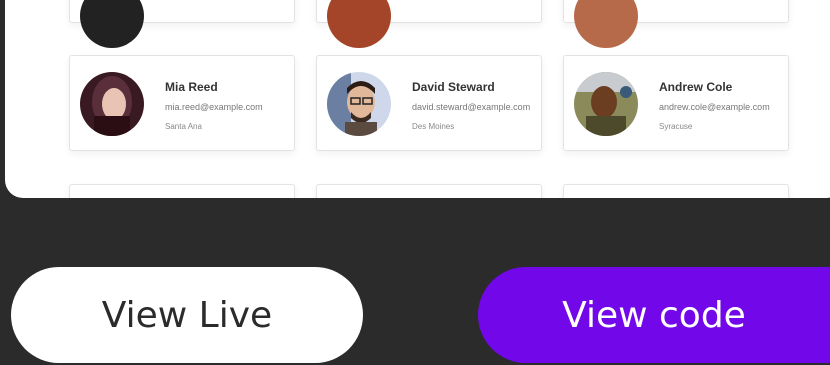 The height and width of the screenshot is (365, 830). Describe the element at coordinates (183, 126) in the screenshot. I see `card-city: Santa Ana` at that location.